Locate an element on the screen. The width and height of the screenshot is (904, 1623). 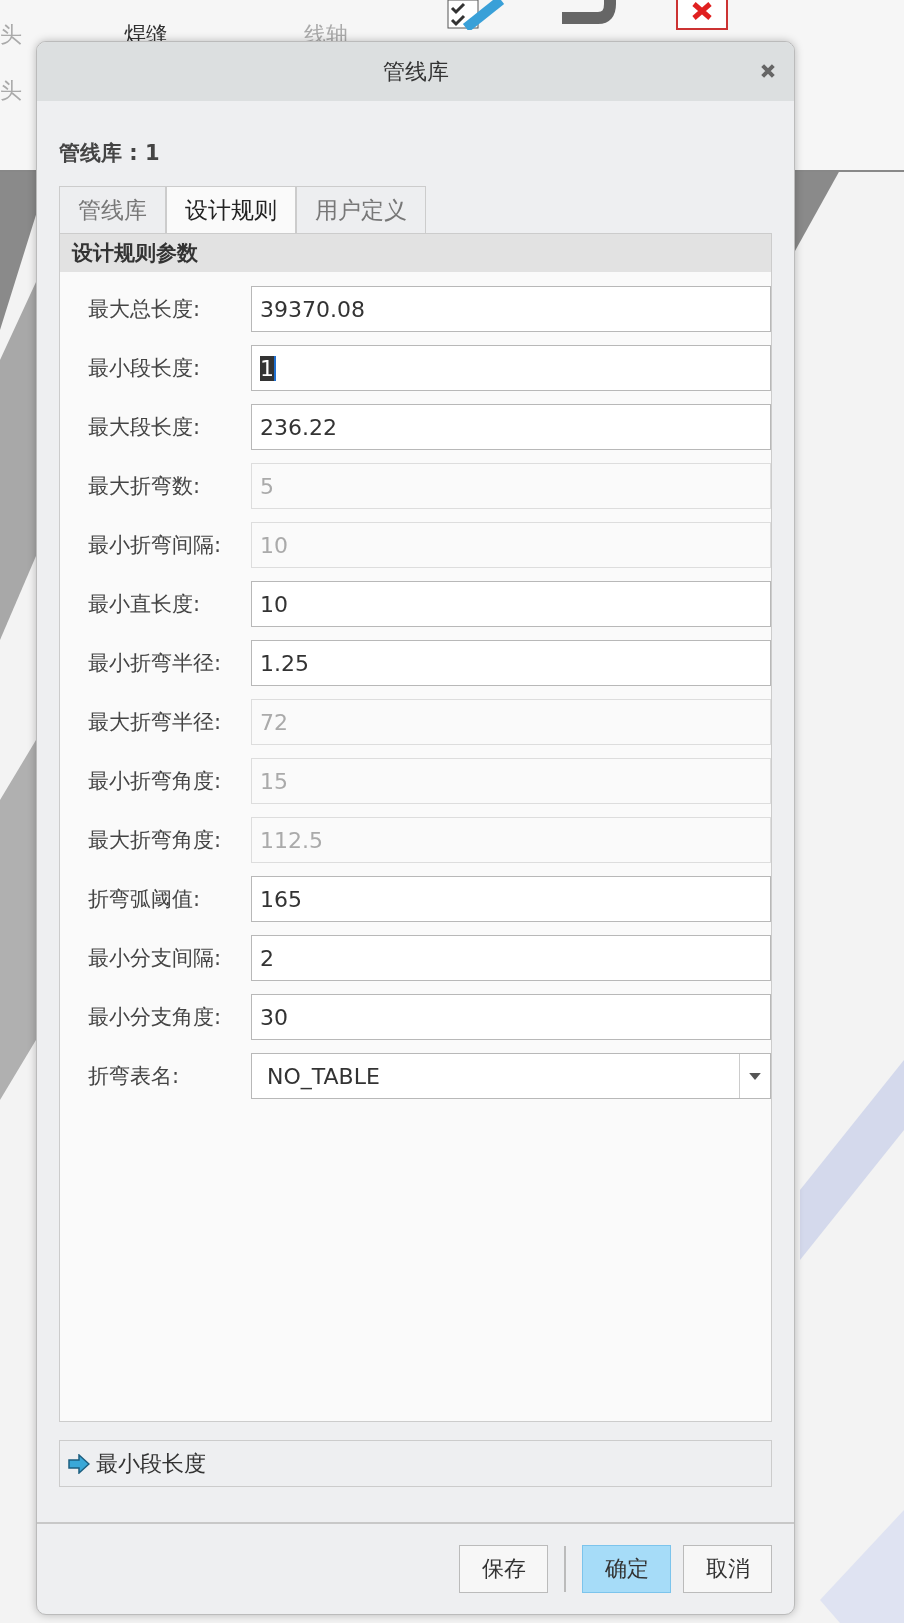
dialog-button: 取消 is located at coordinates (727, 1569).